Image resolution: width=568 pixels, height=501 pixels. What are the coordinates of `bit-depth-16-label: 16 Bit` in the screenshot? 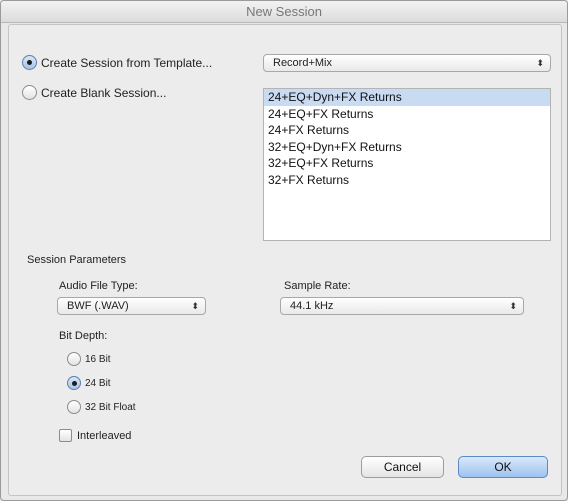 It's located at (98, 359).